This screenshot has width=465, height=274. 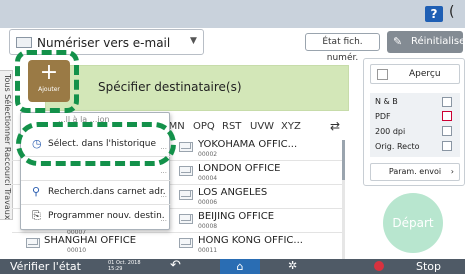 What do you see at coordinates (413, 223) in the screenshot?
I see `start-button: Départ` at bounding box center [413, 223].